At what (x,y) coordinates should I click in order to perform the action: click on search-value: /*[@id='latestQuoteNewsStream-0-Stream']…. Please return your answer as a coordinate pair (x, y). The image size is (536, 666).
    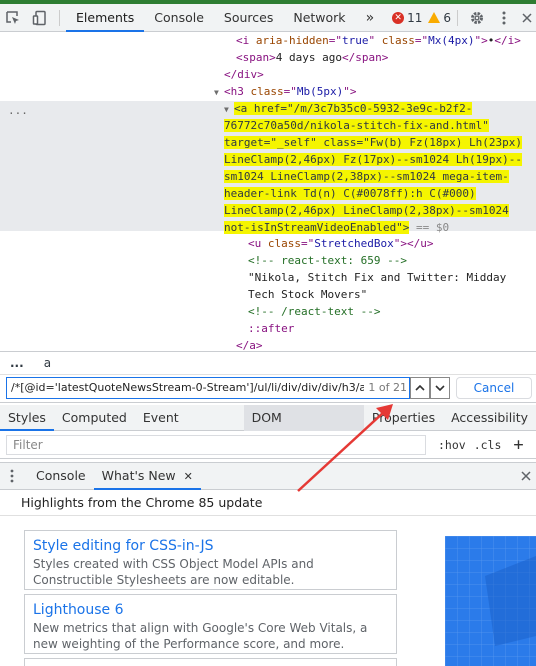
    Looking at the image, I should click on (189, 387).